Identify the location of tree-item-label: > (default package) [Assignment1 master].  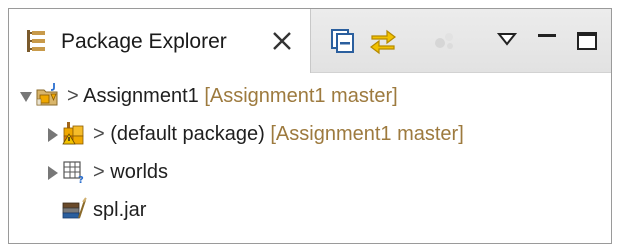
(278, 134).